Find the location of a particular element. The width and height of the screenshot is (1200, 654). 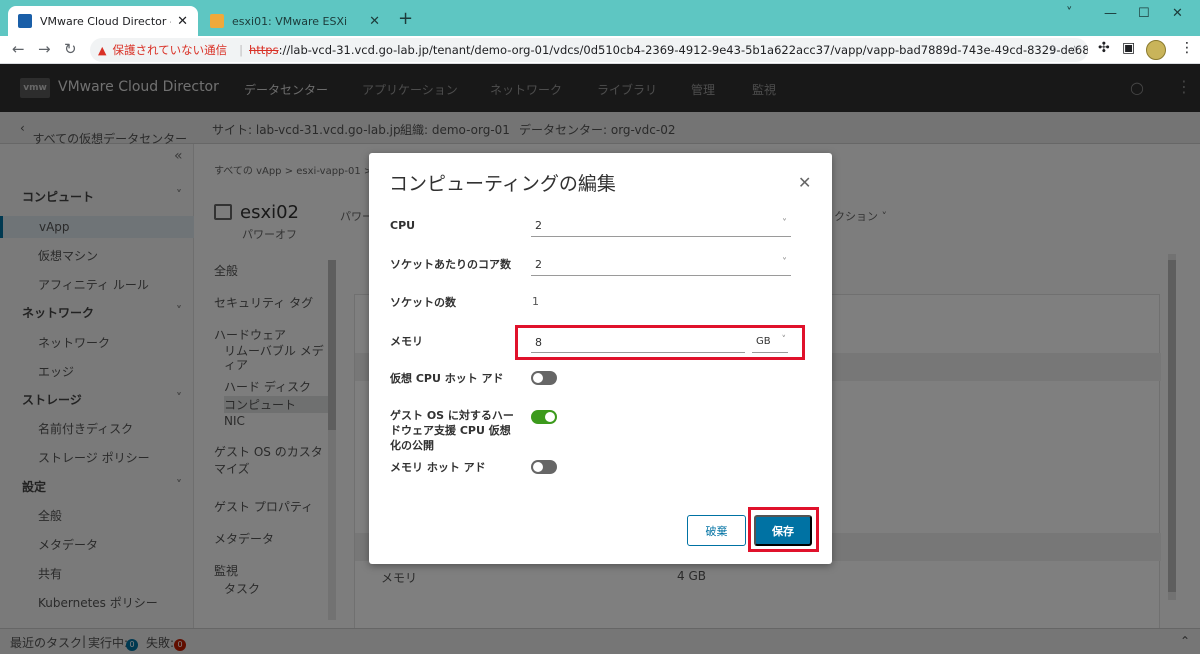

browser-tab-vcd: VMware Cloud Director - 仮想マ ✕ is located at coordinates (103, 21).